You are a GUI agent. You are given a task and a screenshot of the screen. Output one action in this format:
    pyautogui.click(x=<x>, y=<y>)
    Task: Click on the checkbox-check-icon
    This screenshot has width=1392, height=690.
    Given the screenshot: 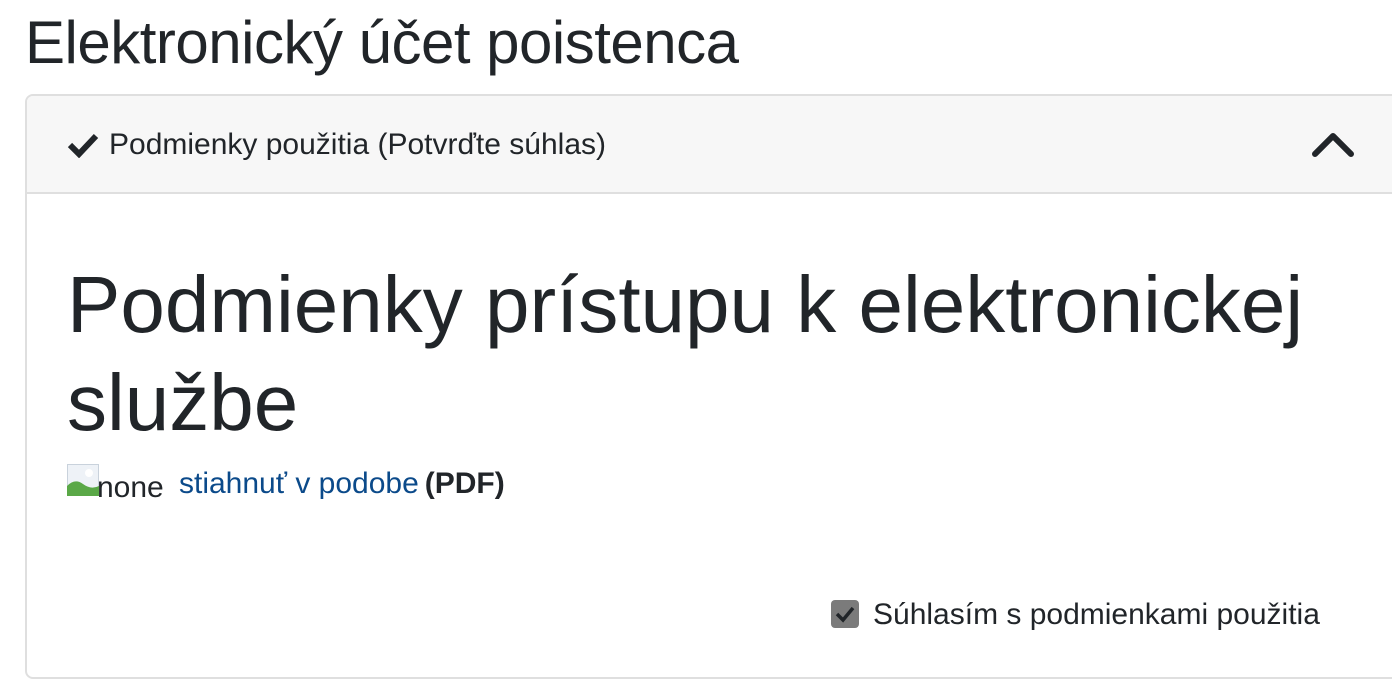 What is the action you would take?
    pyautogui.click(x=845, y=614)
    